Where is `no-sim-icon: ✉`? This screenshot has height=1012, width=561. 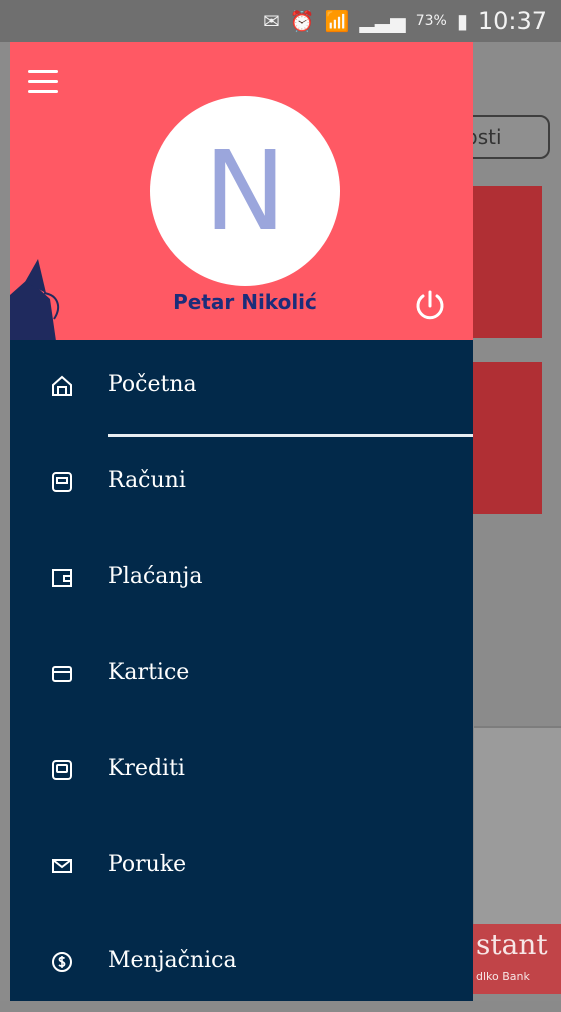 no-sim-icon: ✉ is located at coordinates (271, 21).